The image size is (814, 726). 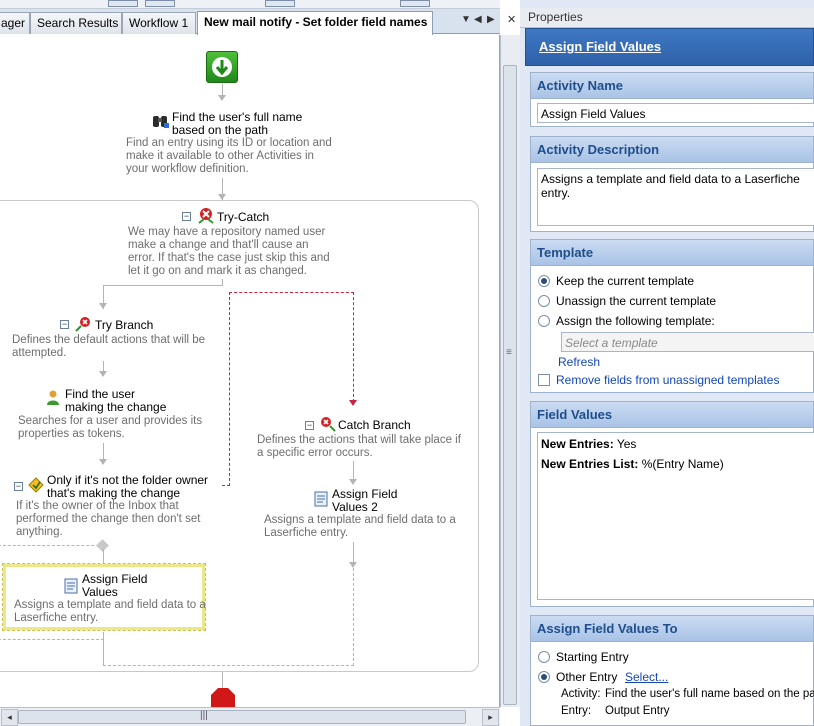 What do you see at coordinates (544, 657) in the screenshot?
I see `starting-entry-radio` at bounding box center [544, 657].